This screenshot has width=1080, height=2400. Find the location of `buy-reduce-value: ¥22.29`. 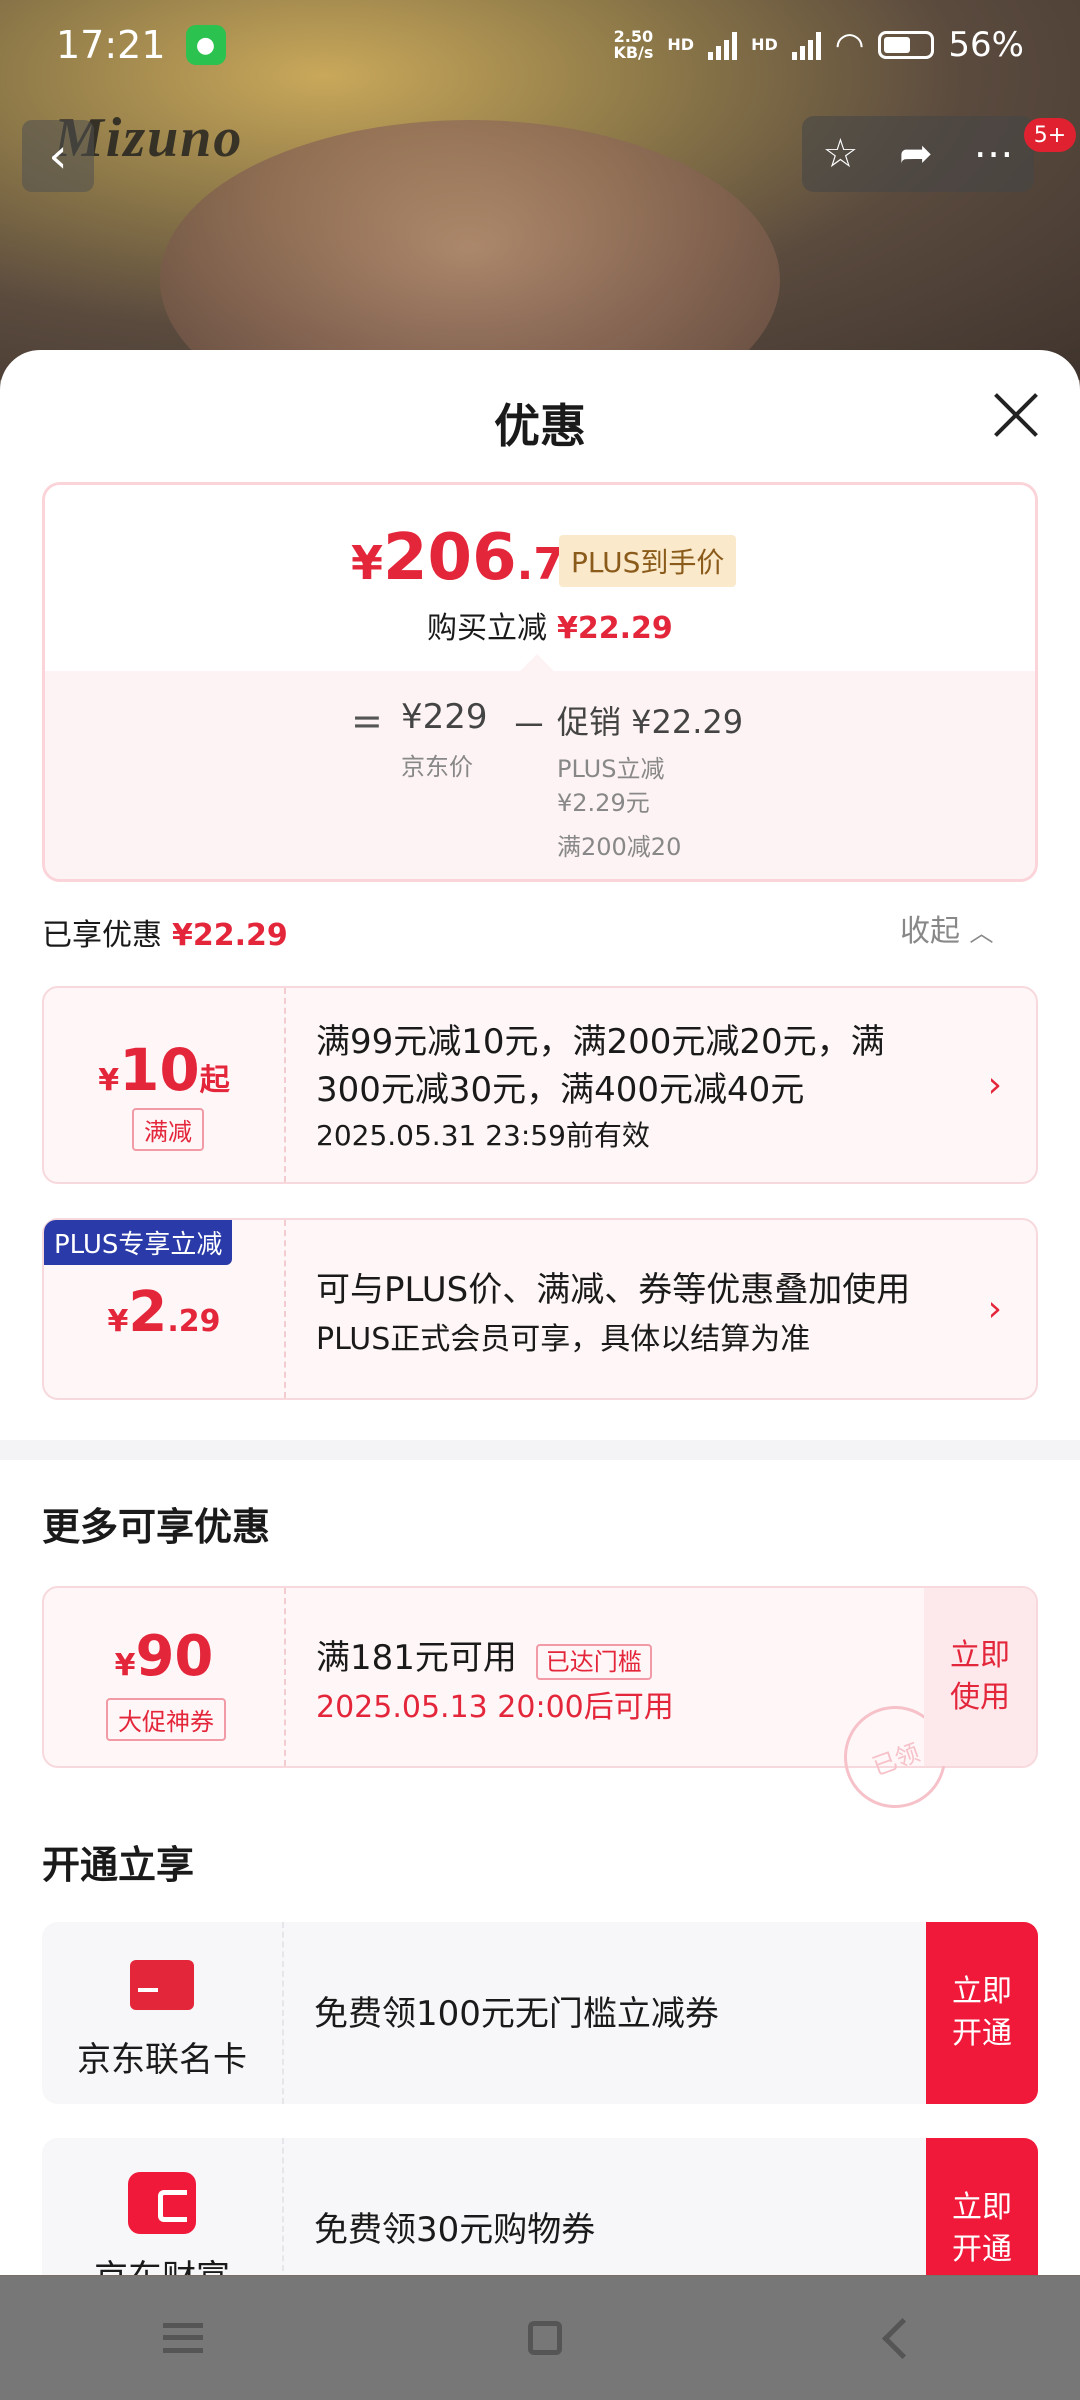

buy-reduce-value: ¥22.29 is located at coordinates (615, 628).